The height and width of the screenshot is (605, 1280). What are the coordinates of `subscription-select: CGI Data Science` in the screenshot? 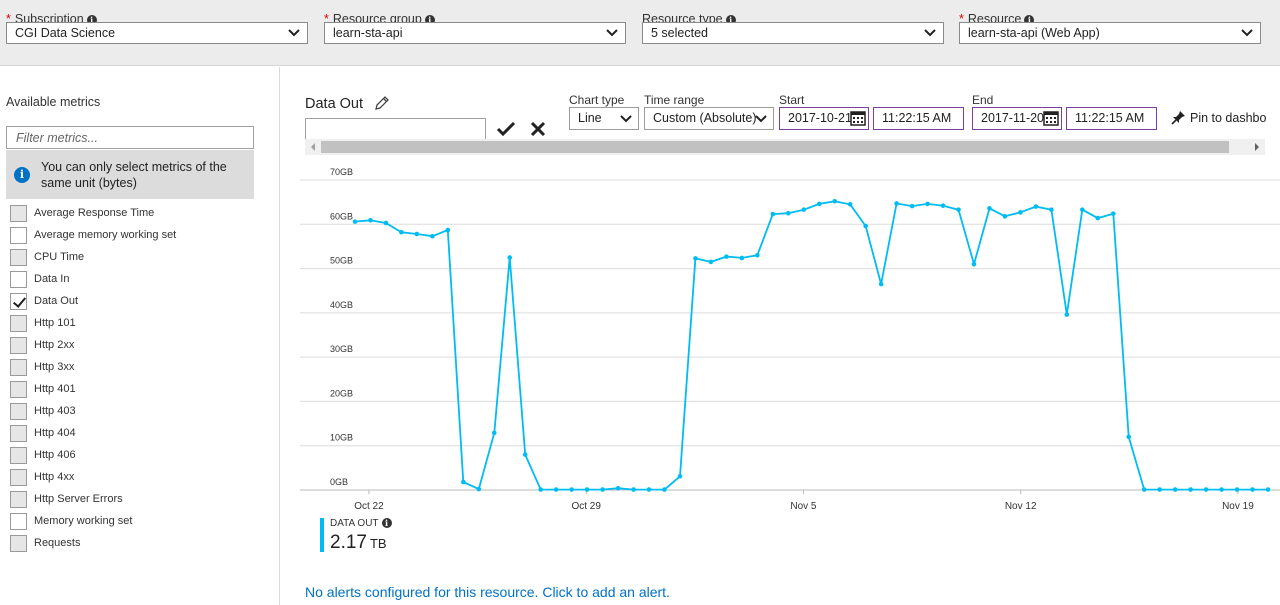 It's located at (157, 33).